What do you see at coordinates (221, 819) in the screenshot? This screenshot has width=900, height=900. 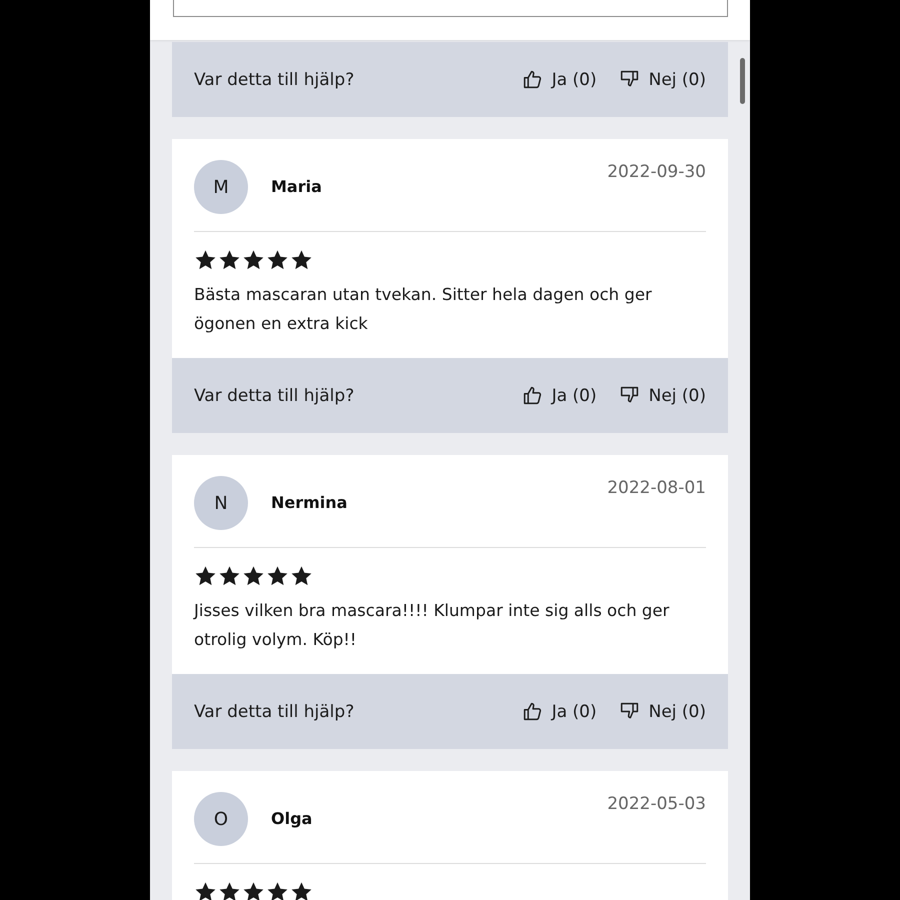 I see `avatar: O` at bounding box center [221, 819].